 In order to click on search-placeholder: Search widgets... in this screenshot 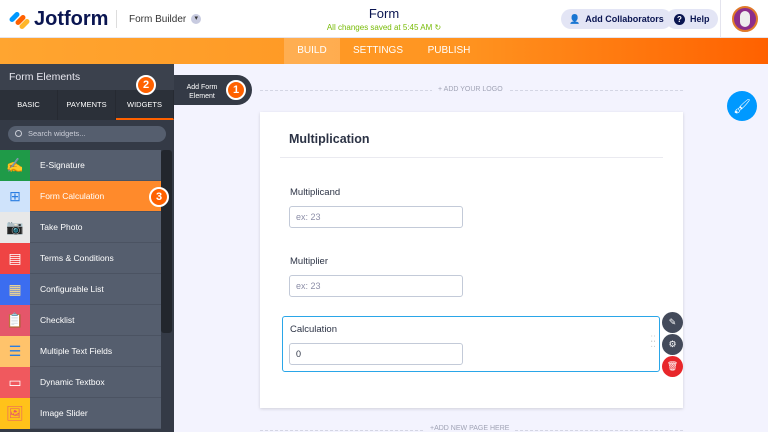, I will do `click(57, 133)`.